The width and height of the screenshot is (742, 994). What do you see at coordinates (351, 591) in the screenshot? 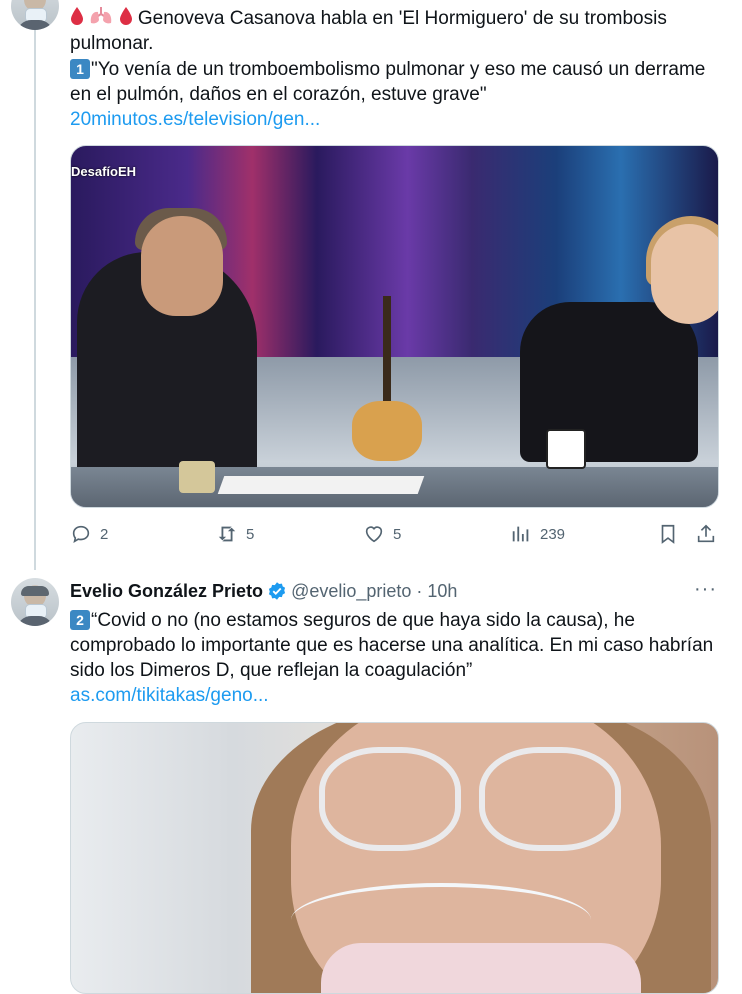
I see `user-handle: @evelio_prieto` at bounding box center [351, 591].